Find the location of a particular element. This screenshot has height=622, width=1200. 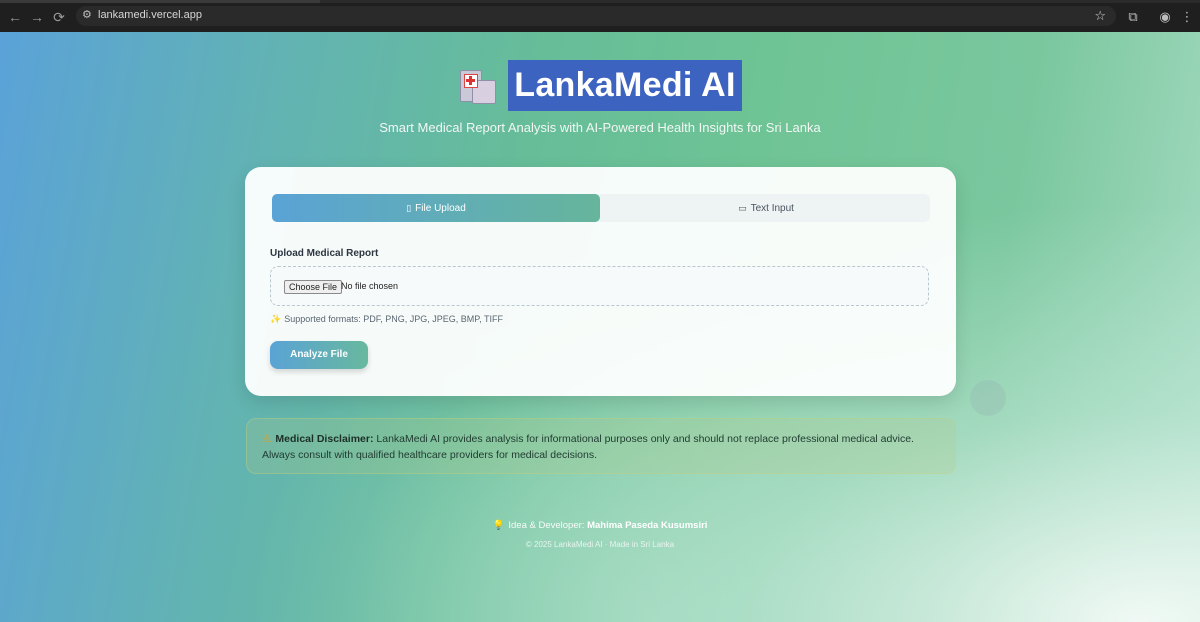

header: LankaMedi AI is located at coordinates (600, 85).